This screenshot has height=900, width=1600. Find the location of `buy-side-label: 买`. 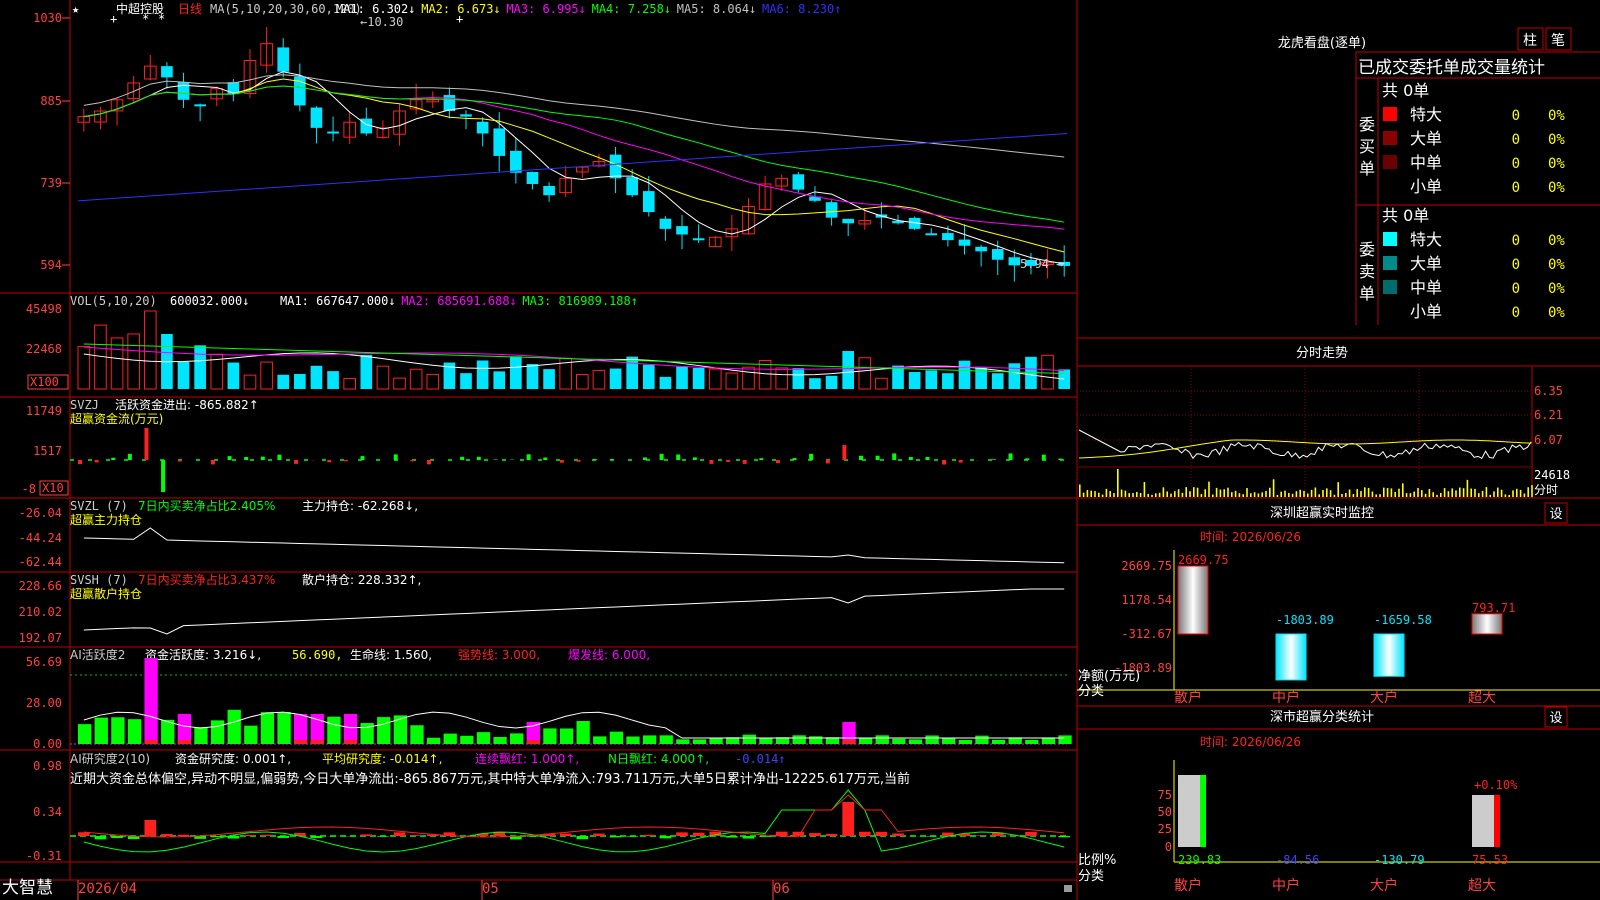

buy-side-label: 买 is located at coordinates (1367, 146).